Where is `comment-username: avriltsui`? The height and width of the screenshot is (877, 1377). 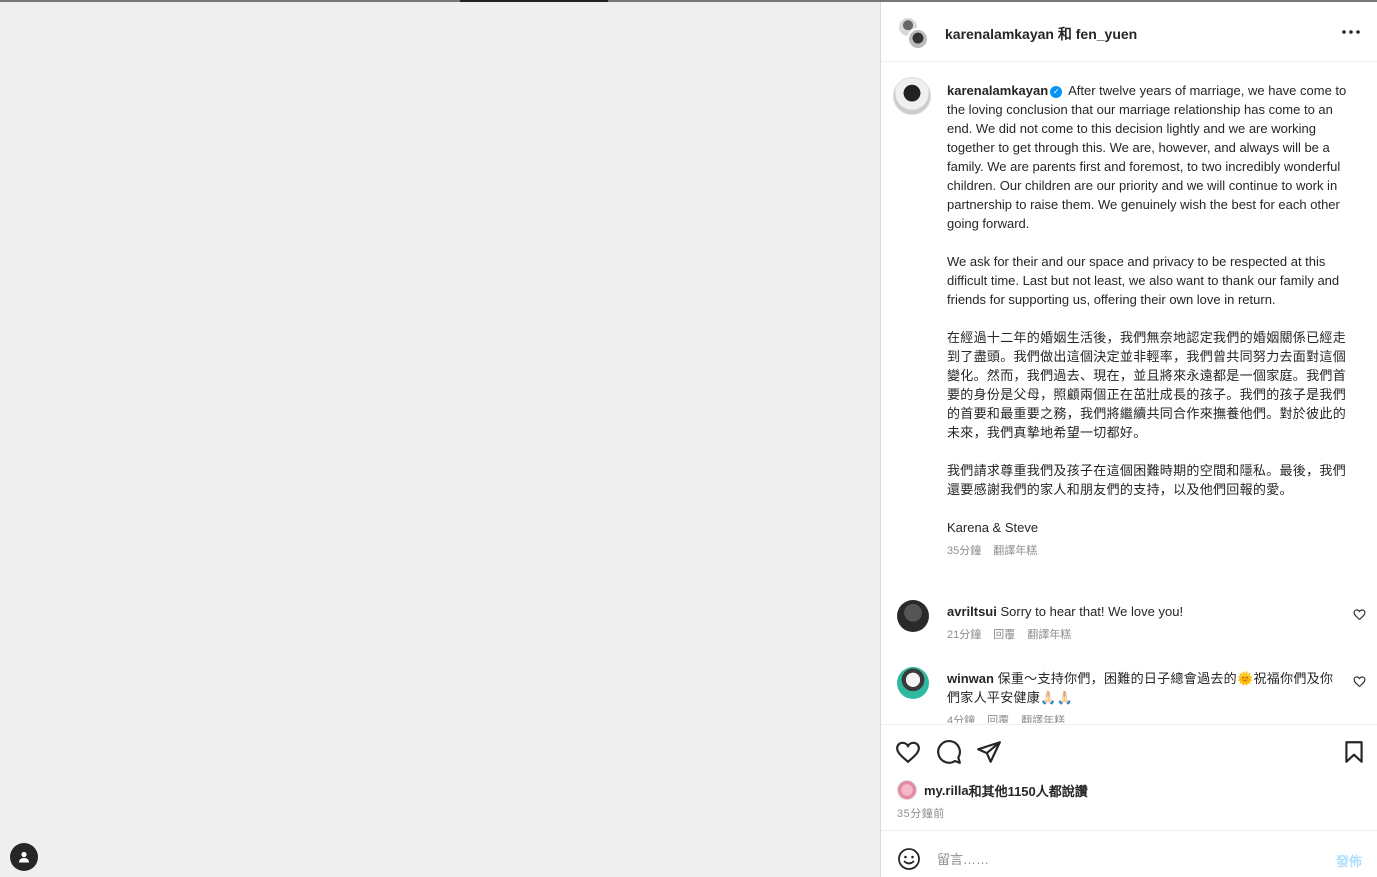
comment-username: avriltsui is located at coordinates (972, 611).